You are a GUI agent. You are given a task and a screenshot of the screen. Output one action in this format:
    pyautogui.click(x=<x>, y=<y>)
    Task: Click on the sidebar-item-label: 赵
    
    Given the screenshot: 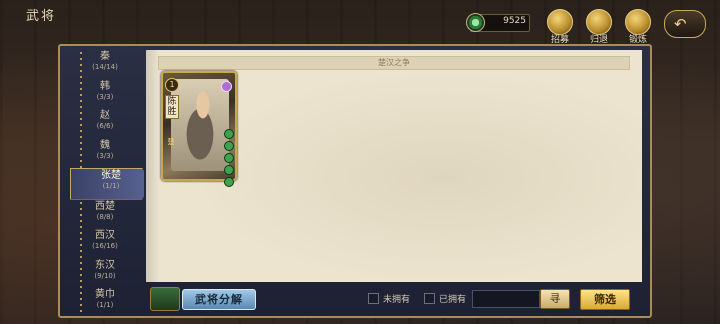 What is the action you would take?
    pyautogui.click(x=105, y=115)
    